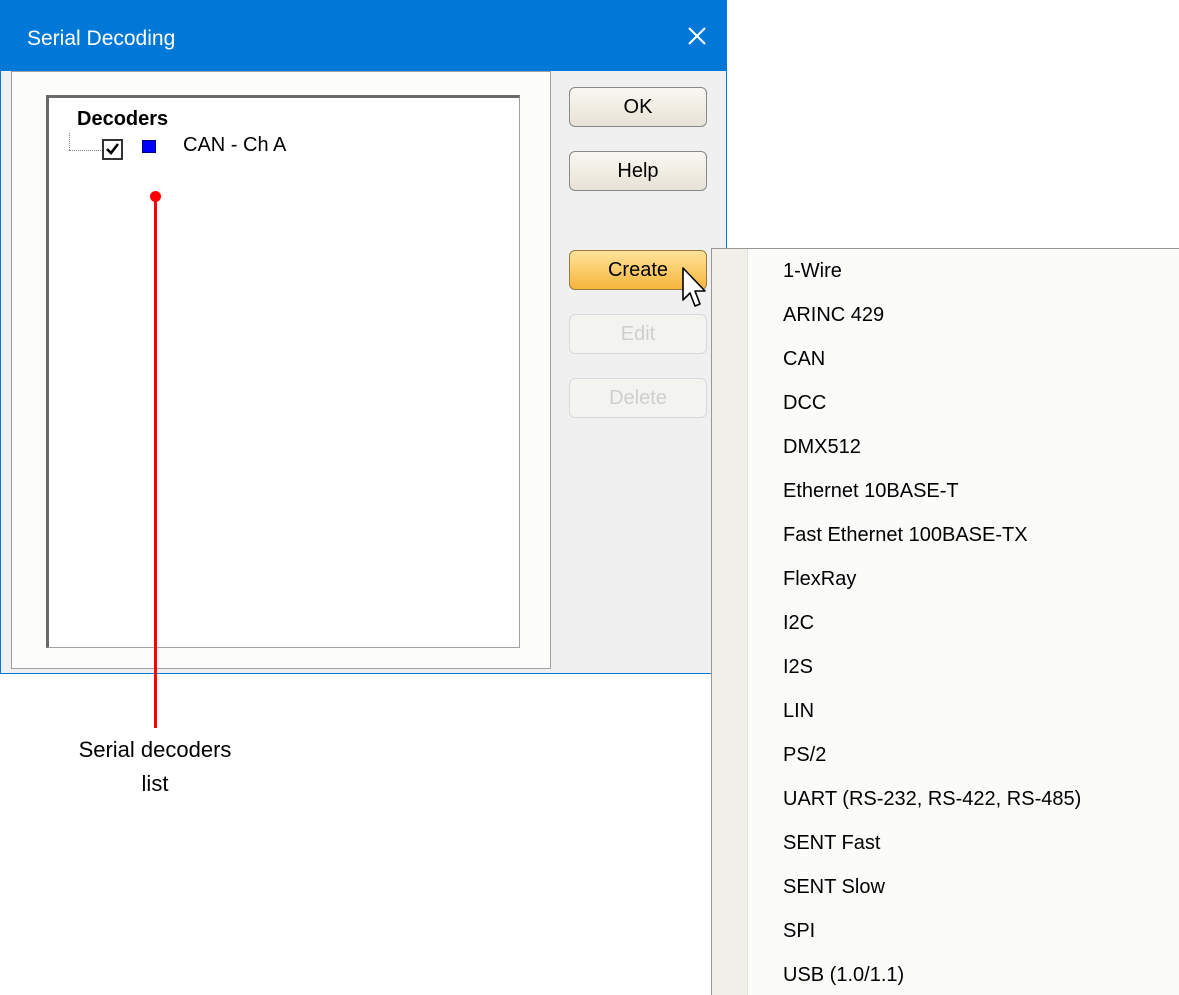 Image resolution: width=1179 pixels, height=995 pixels. What do you see at coordinates (155, 462) in the screenshot?
I see `annotation-line` at bounding box center [155, 462].